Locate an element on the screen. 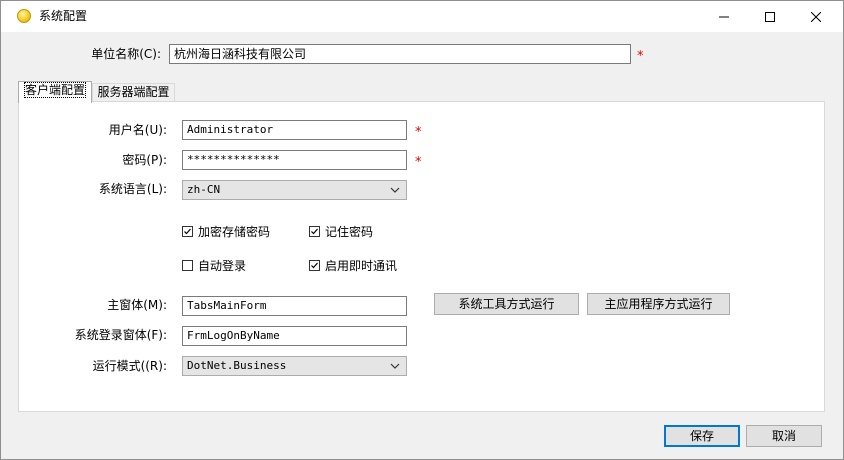  auto-login-checkbox: 自动登录 is located at coordinates (214, 265).